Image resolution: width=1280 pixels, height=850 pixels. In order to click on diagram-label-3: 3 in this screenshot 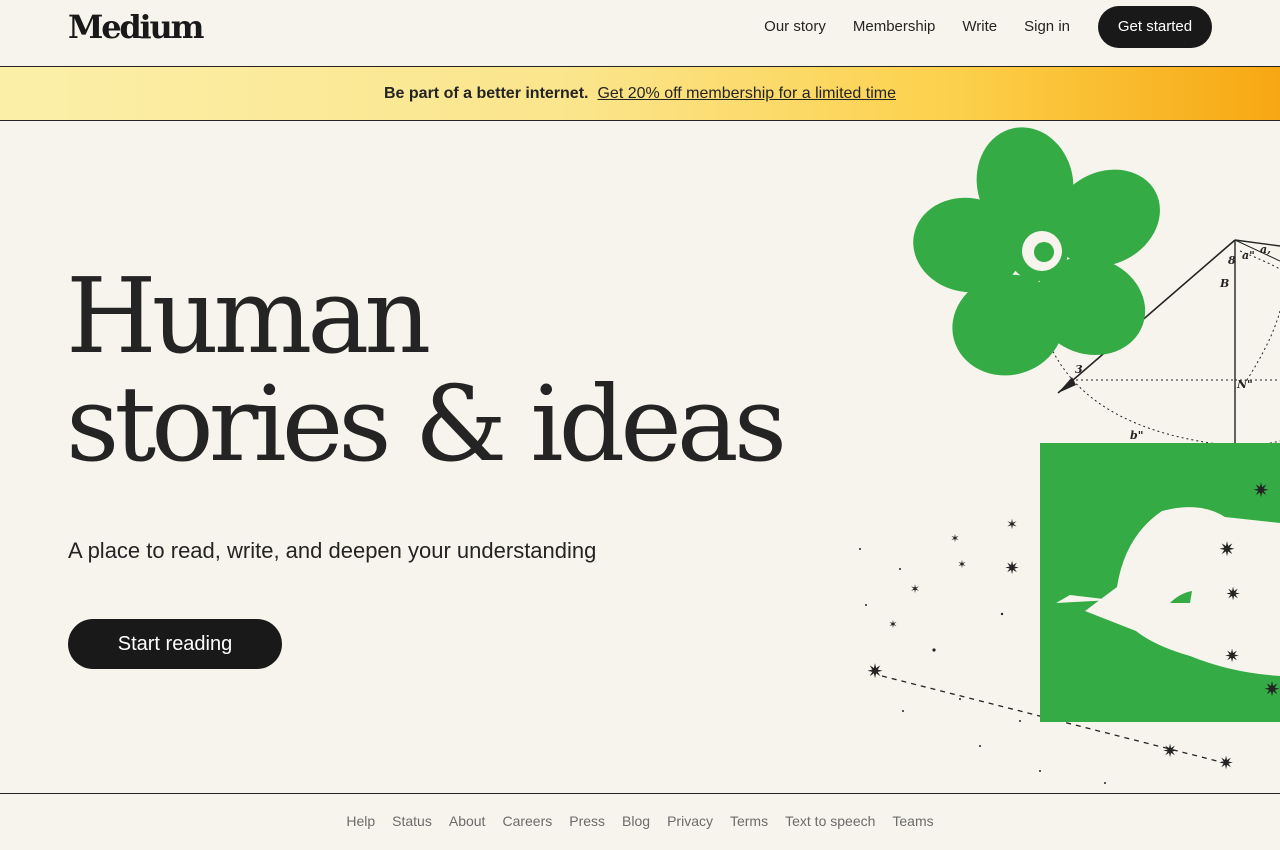, I will do `click(1079, 369)`.